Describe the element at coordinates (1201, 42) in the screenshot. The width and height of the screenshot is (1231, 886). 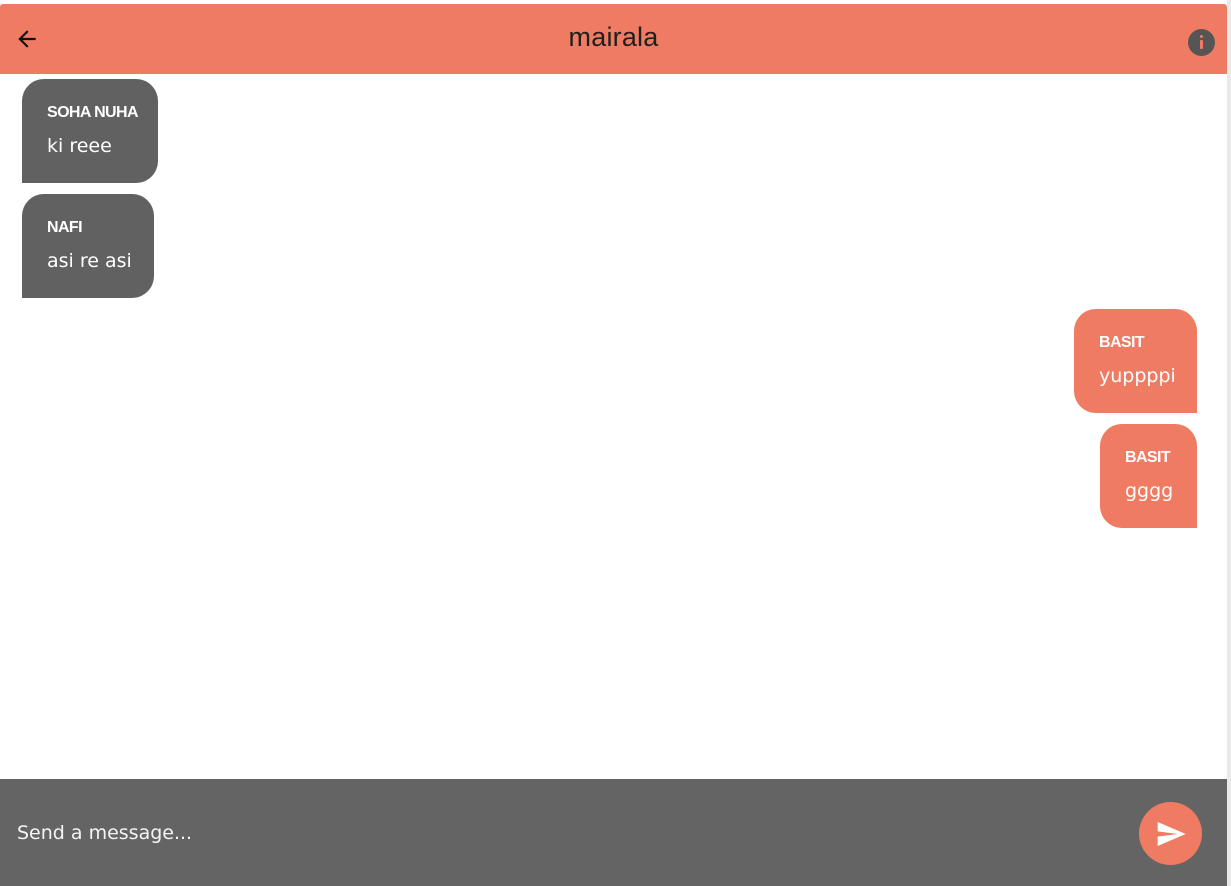
I see `info-button` at that location.